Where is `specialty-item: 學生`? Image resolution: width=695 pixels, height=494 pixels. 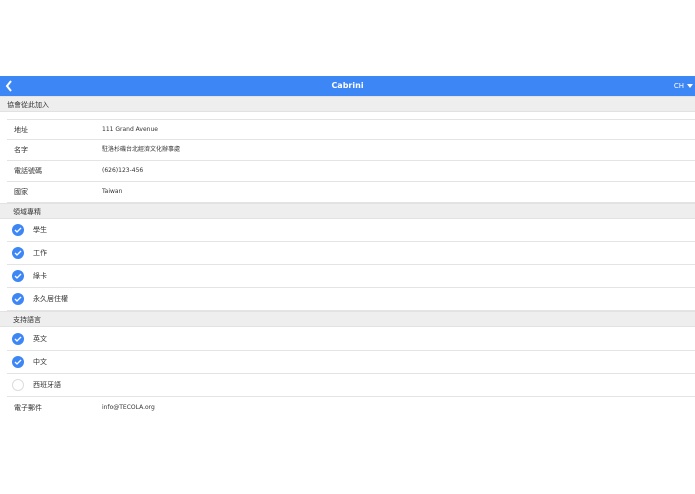
specialty-item: 學生 is located at coordinates (351, 230).